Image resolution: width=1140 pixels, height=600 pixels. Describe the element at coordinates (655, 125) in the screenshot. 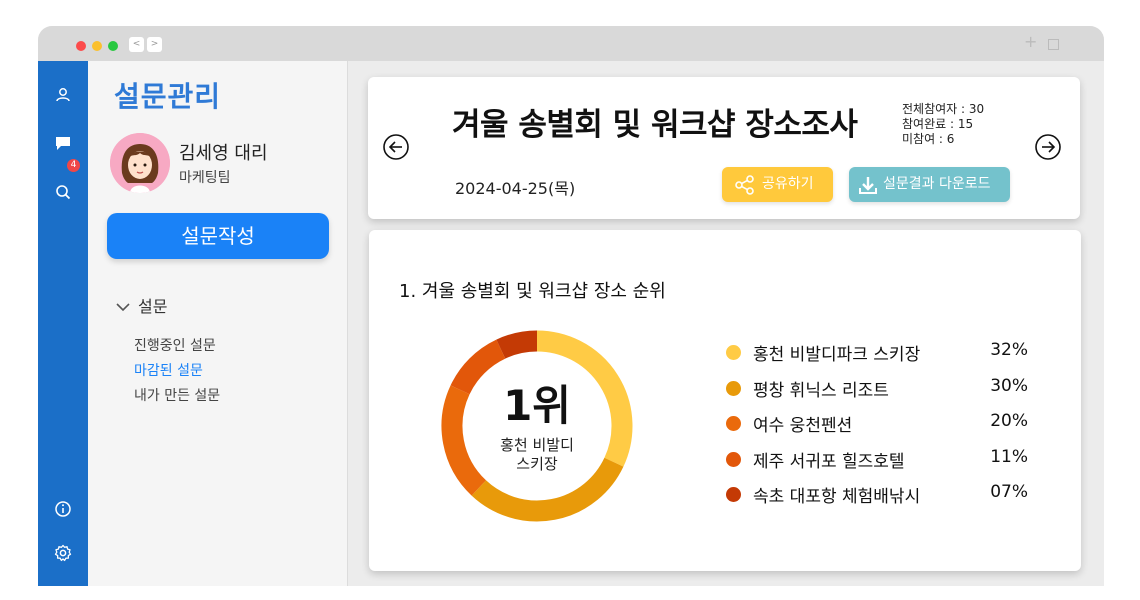

I see `survey-title: 겨울 송별회 및 워크샵 장소조사` at that location.